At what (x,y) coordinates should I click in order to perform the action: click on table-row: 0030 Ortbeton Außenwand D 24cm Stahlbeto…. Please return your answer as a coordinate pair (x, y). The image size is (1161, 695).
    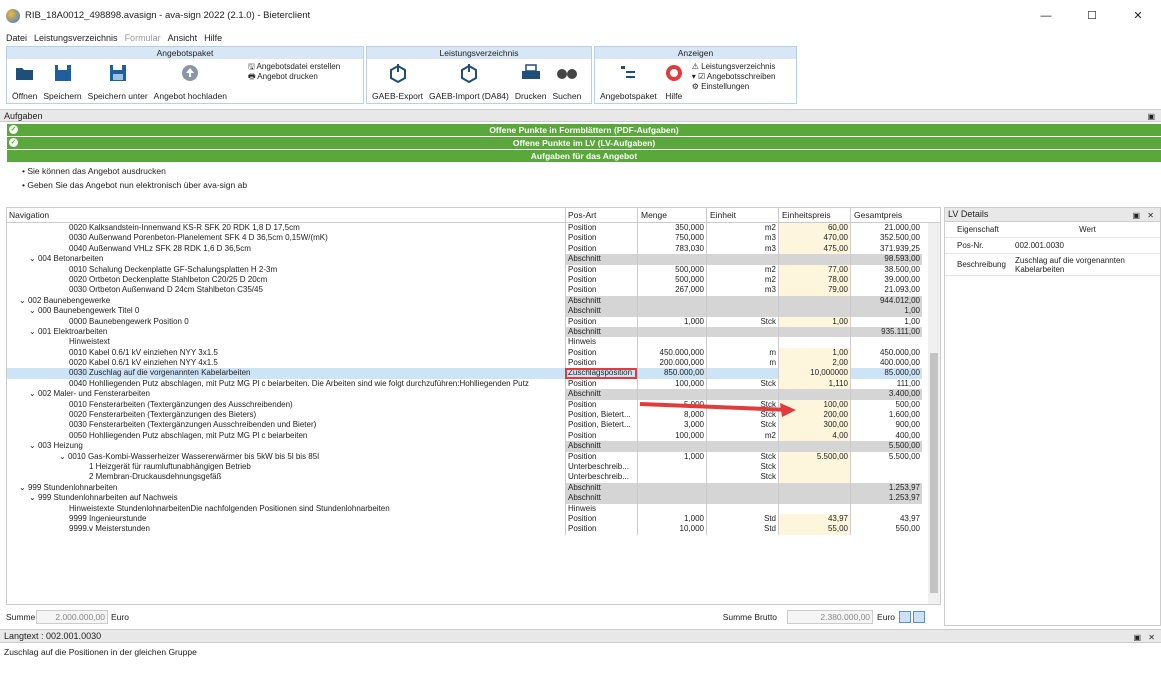
    Looking at the image, I should click on (473, 290).